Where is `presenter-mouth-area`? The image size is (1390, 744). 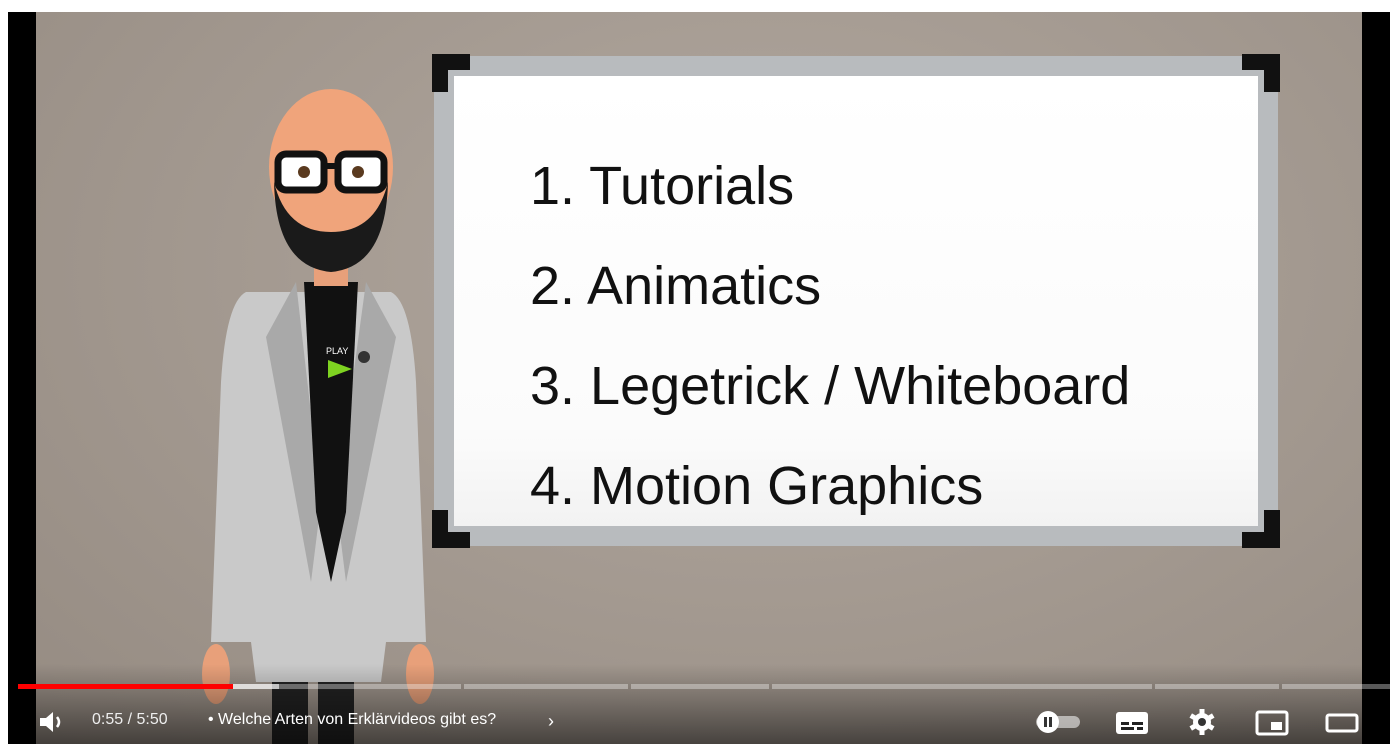
presenter-mouth-area is located at coordinates (331, 212).